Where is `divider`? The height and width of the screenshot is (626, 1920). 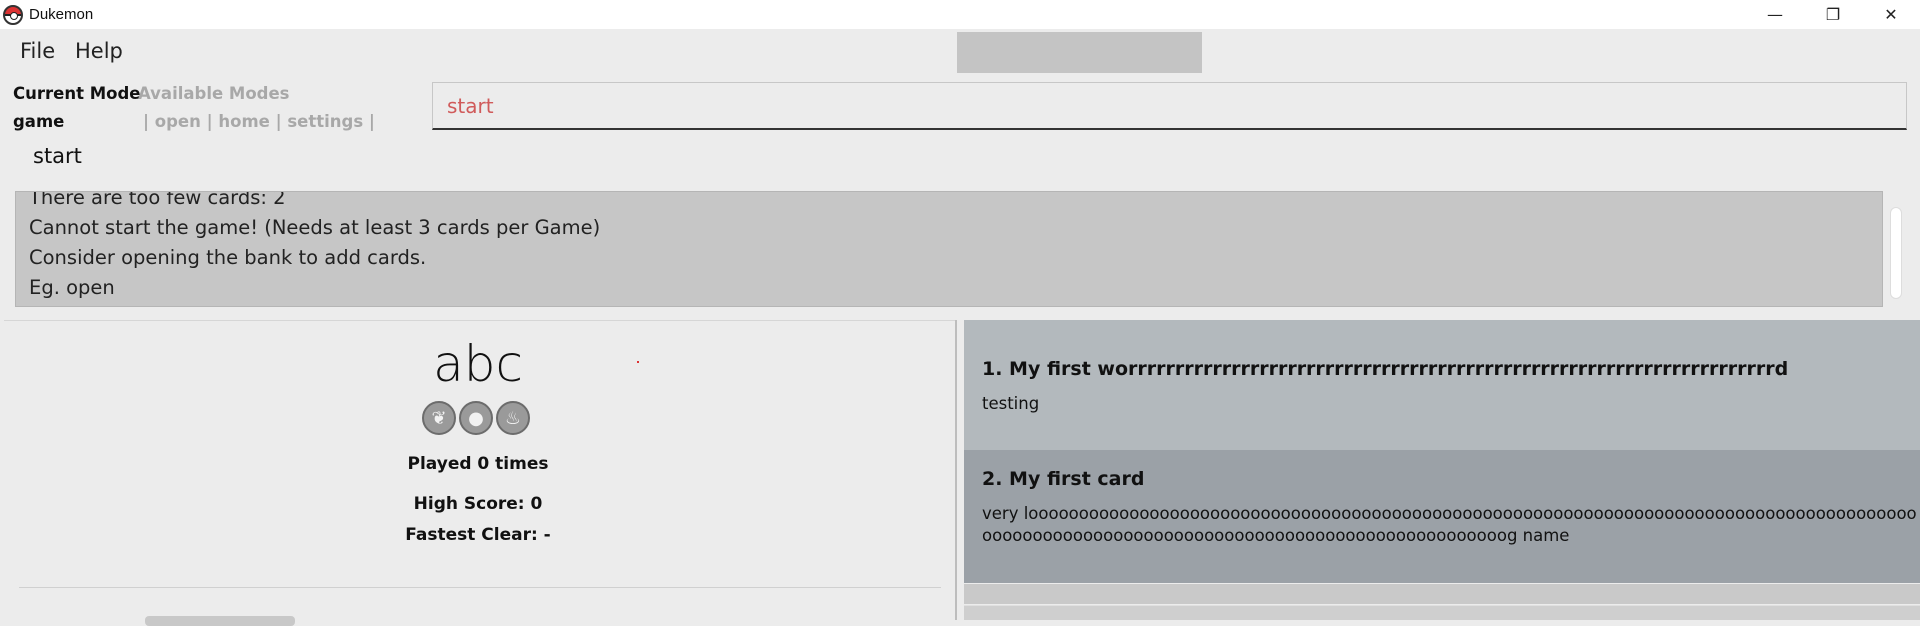
divider is located at coordinates (480, 587).